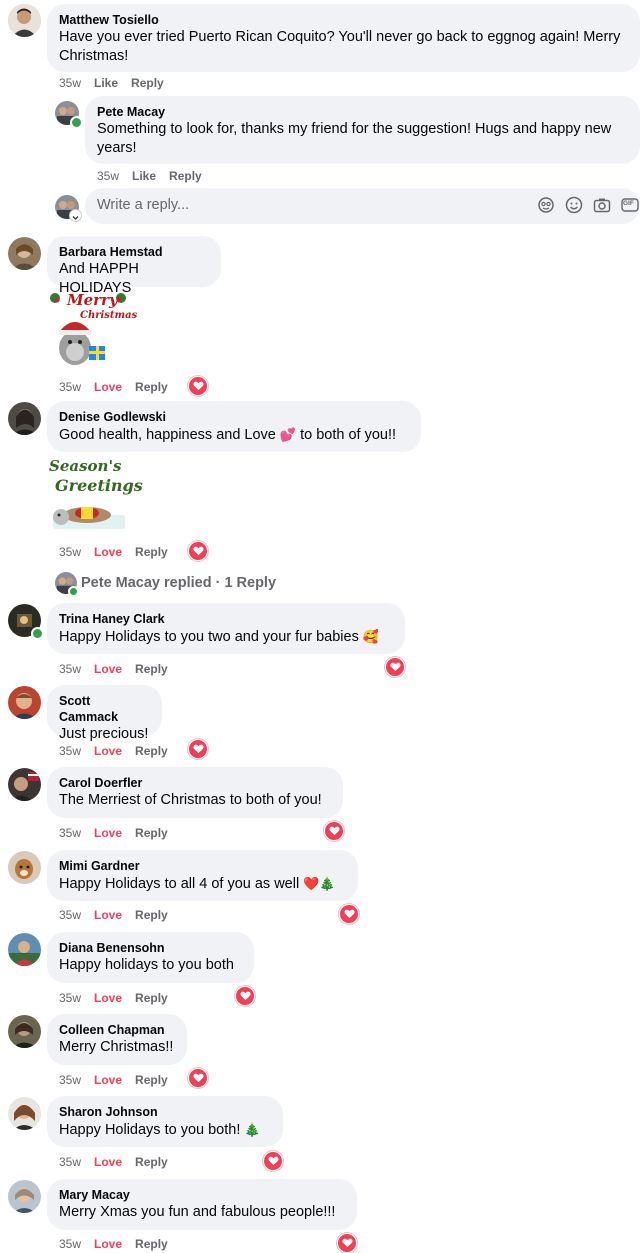 Image resolution: width=640 pixels, height=1253 pixels. I want to click on comment-text: Happy Holidays to all 4 of you as well, so click(179, 884).